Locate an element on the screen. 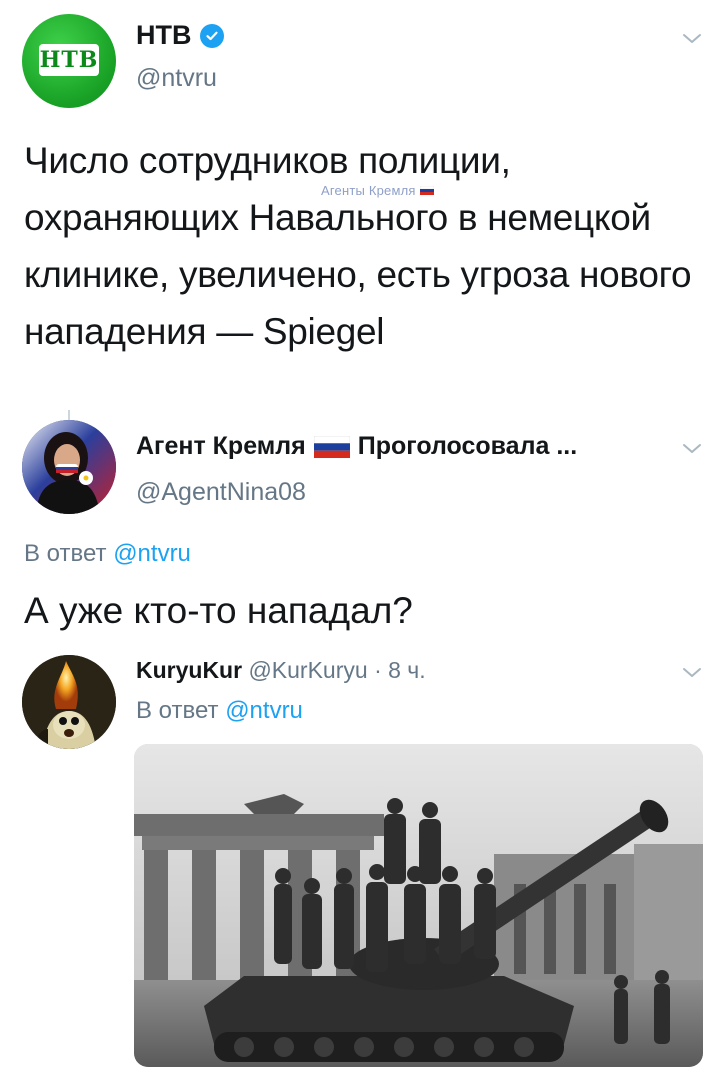  ntv-logo: НТВ is located at coordinates (69, 60).